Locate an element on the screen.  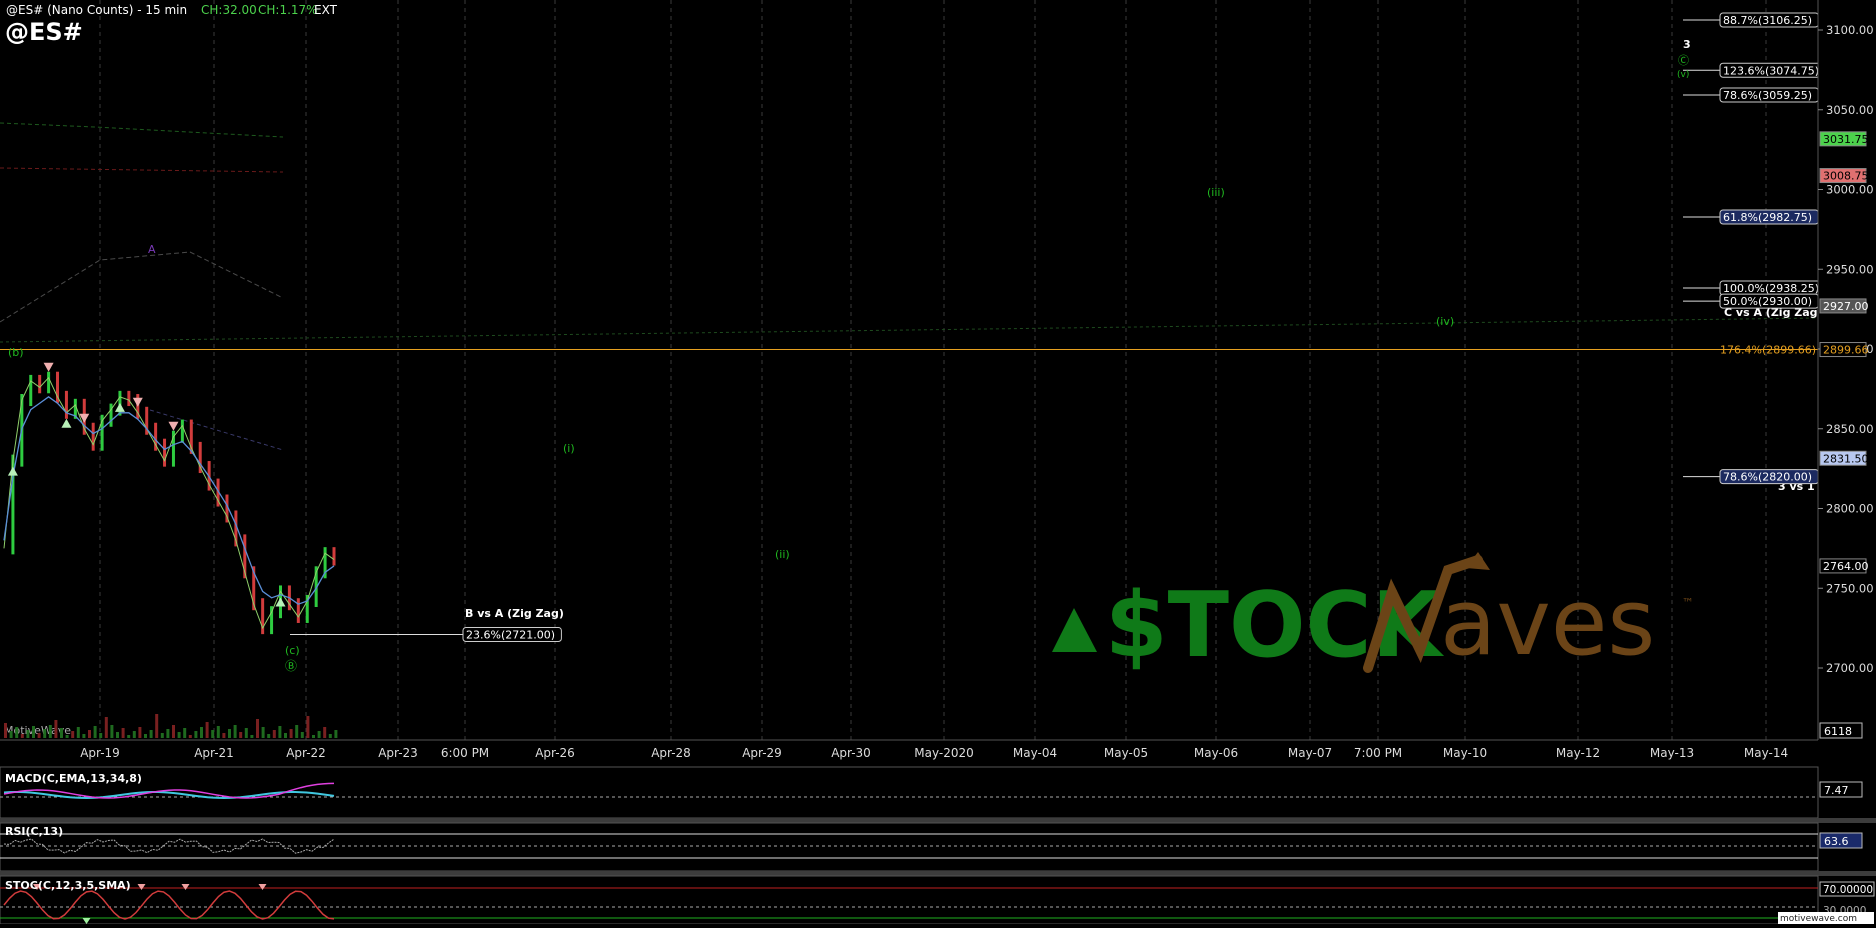
logo-tm: ™ is located at coordinates (1688, 603).